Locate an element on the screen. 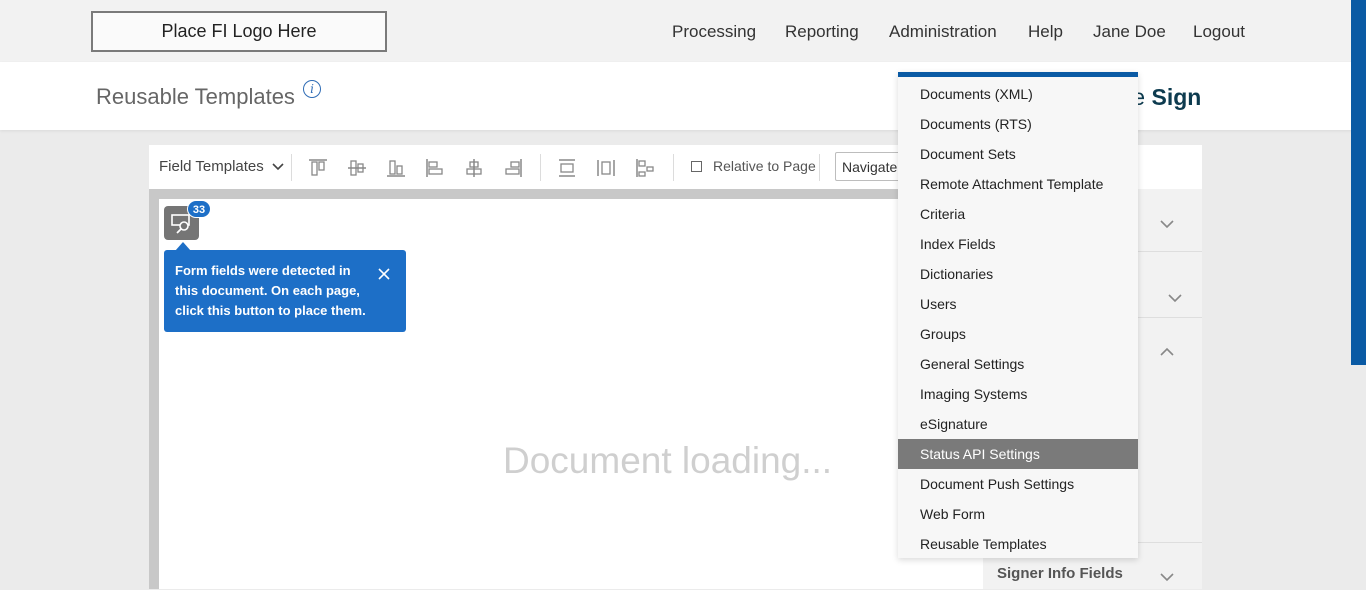 Image resolution: width=1366 pixels, height=590 pixels. nav-logout: Logout is located at coordinates (1219, 32).